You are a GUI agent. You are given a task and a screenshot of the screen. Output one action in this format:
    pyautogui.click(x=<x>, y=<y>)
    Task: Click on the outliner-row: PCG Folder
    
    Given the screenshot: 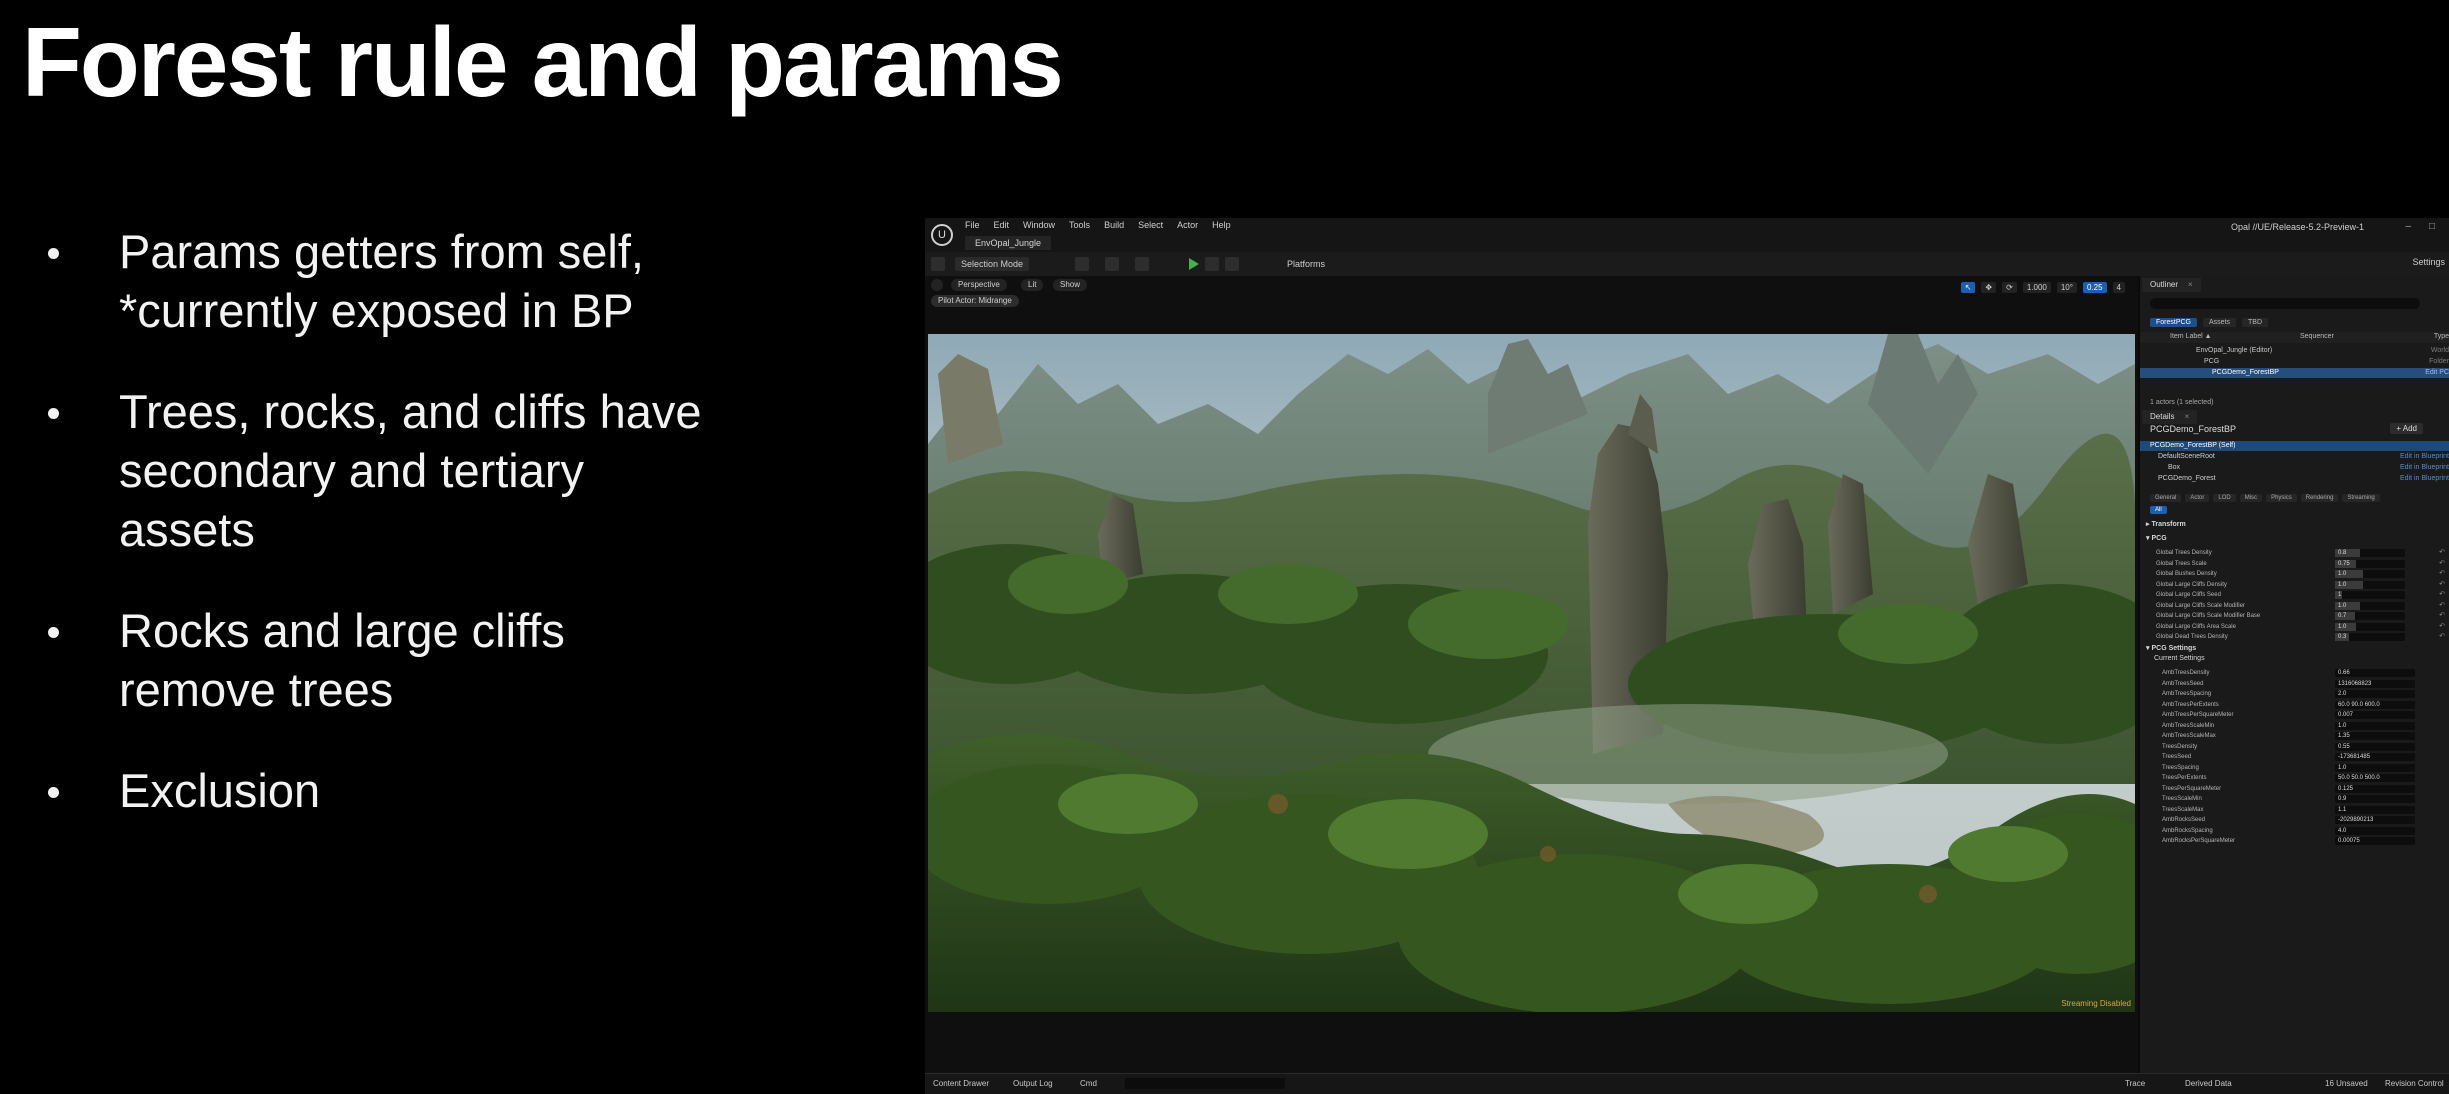 What is the action you would take?
    pyautogui.click(x=2294, y=362)
    